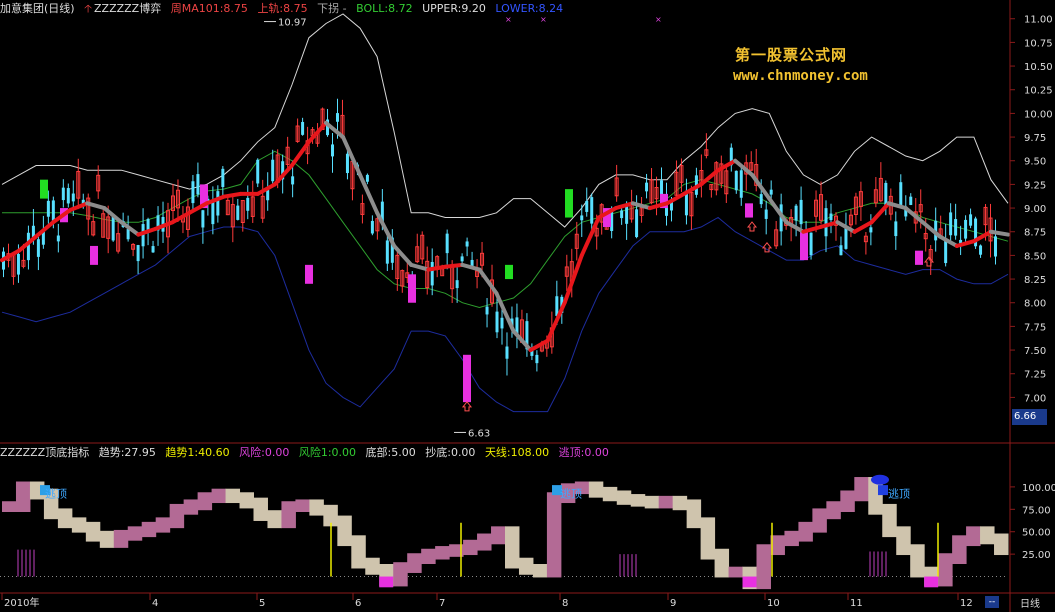 The height and width of the screenshot is (612, 1055). I want to click on y-tick-label: 8.50, so click(1035, 256).